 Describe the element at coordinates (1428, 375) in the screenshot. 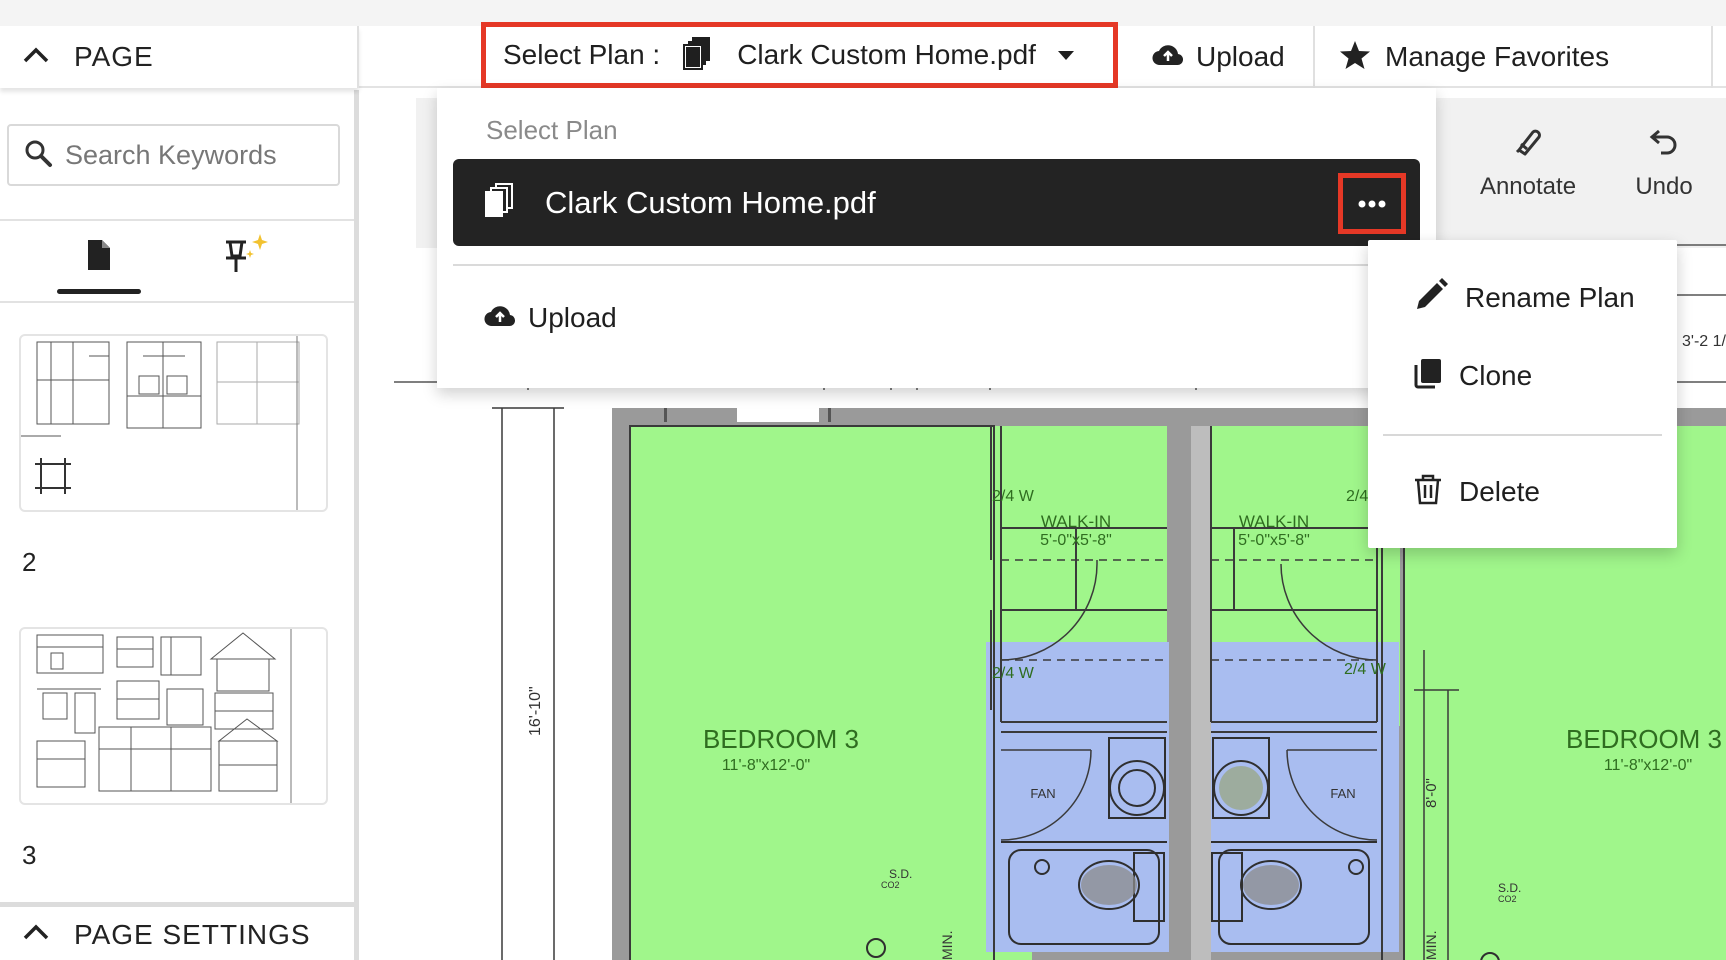

I see `clone-icon` at that location.